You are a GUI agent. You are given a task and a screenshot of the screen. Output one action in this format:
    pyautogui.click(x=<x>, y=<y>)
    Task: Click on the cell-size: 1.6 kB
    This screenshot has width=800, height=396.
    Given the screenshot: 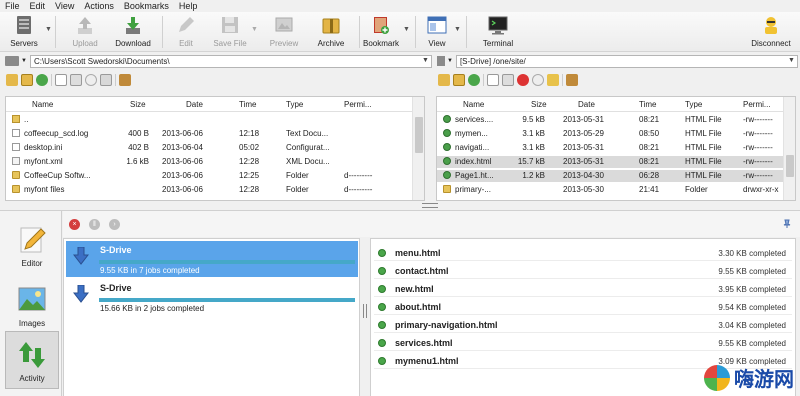 What is the action you would take?
    pyautogui.click(x=137, y=161)
    